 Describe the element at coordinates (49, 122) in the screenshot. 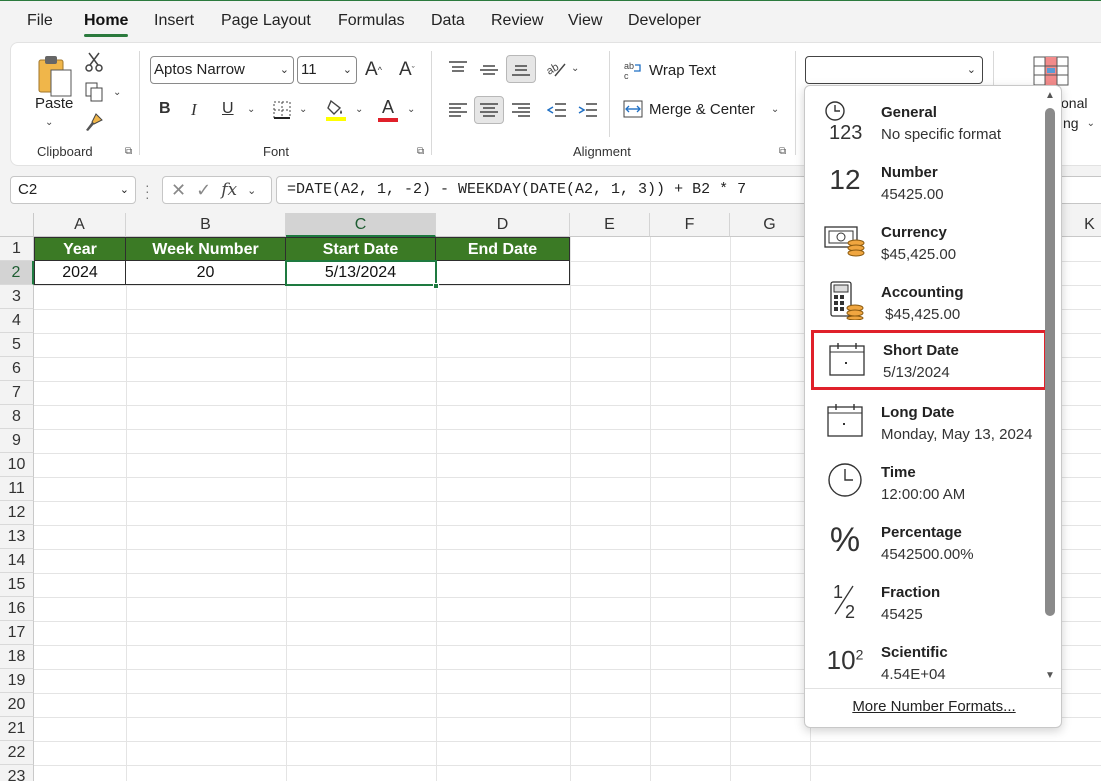

I see `paste-dropdown-chevron-icon: ⌄` at that location.